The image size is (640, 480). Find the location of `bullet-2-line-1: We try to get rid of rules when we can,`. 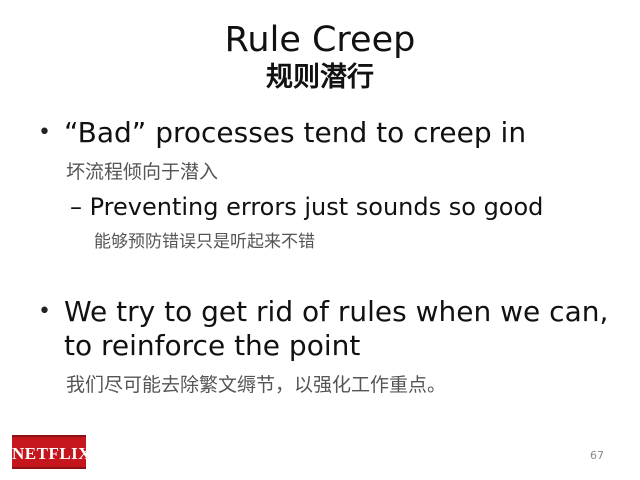

bullet-2-line-1: We try to get rid of rules when we can, is located at coordinates (336, 311).